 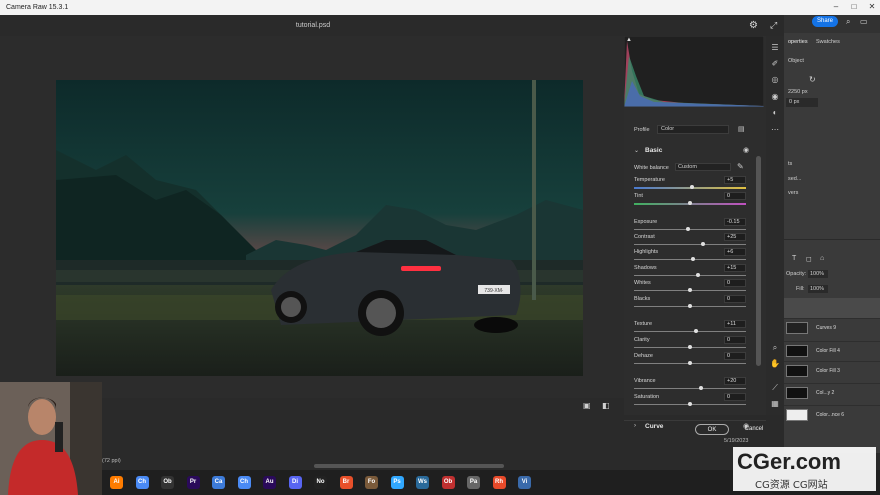 I want to click on slider-value-field: +15, so click(x=735, y=268).